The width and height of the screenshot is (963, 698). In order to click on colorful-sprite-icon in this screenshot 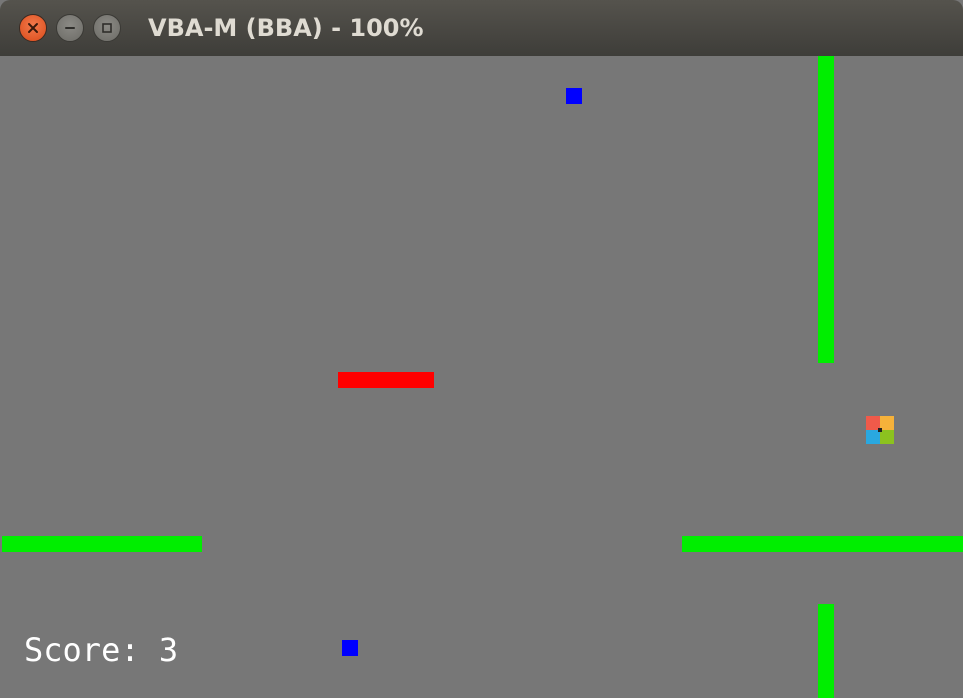, I will do `click(880, 430)`.